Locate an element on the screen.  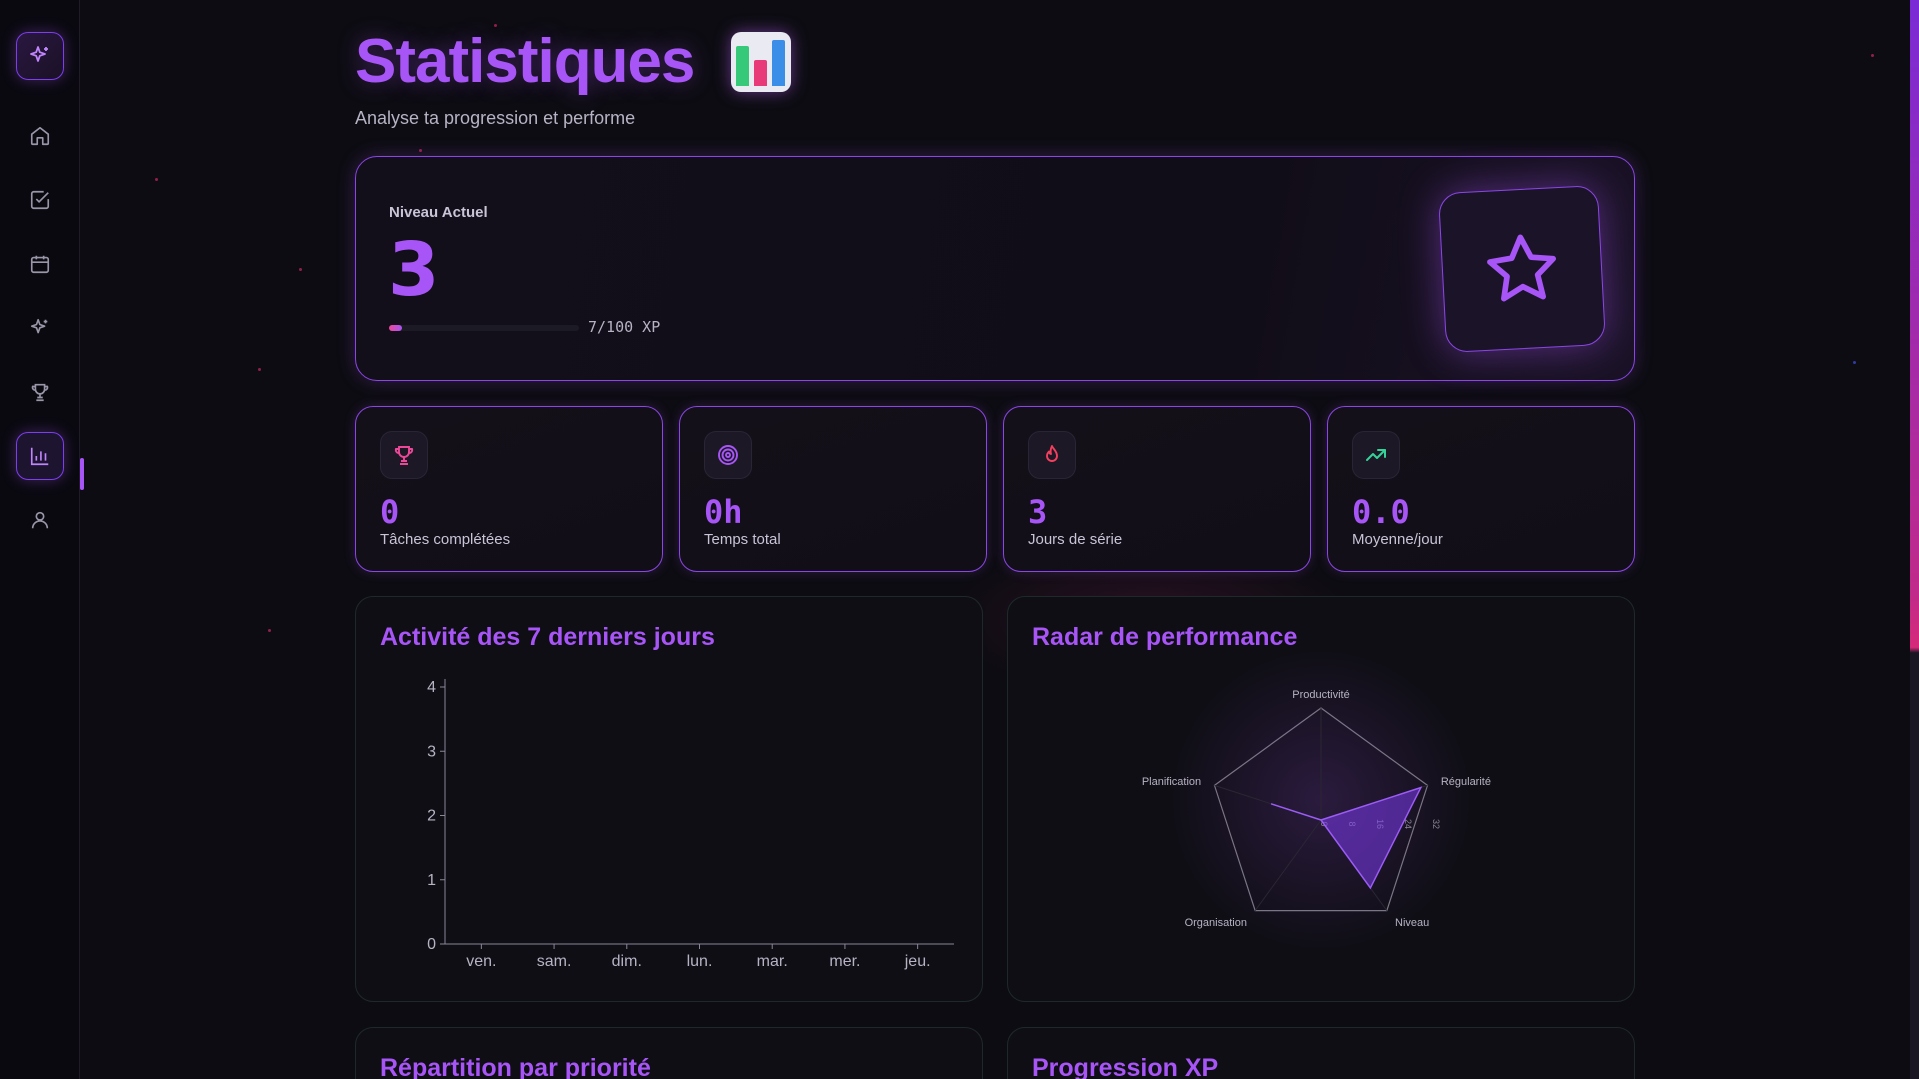
x-tick-label: mar. is located at coordinates (772, 961).